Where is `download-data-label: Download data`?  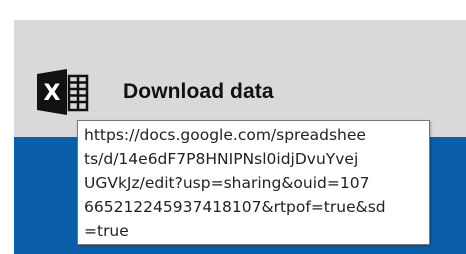
download-data-label: Download data is located at coordinates (198, 91).